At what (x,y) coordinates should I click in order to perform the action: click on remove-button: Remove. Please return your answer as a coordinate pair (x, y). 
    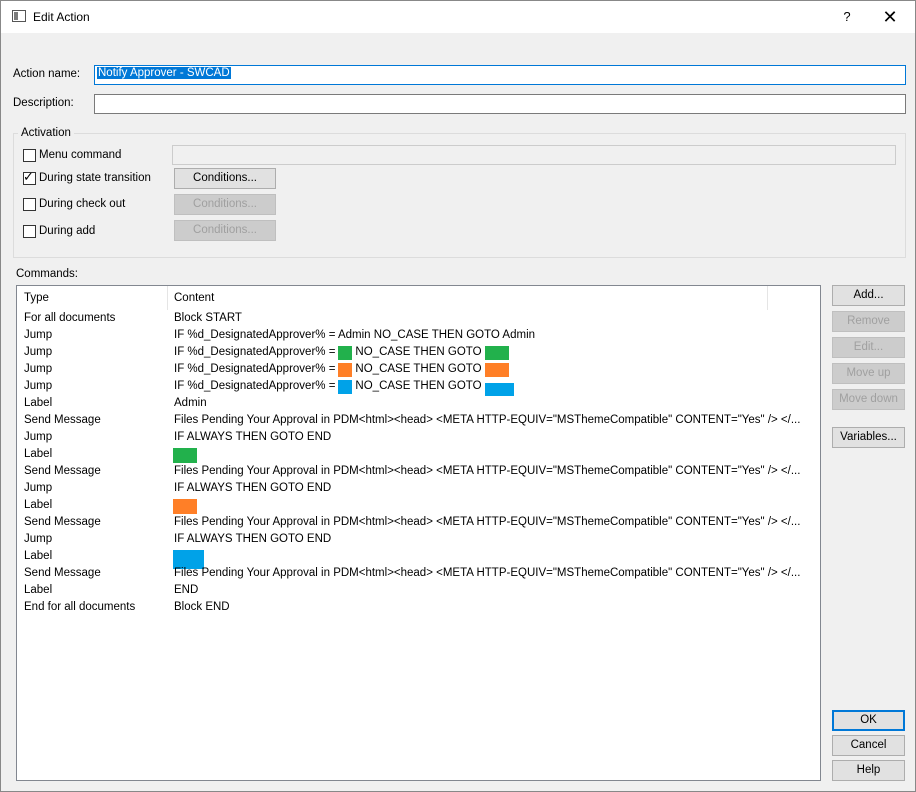
    Looking at the image, I should click on (868, 321).